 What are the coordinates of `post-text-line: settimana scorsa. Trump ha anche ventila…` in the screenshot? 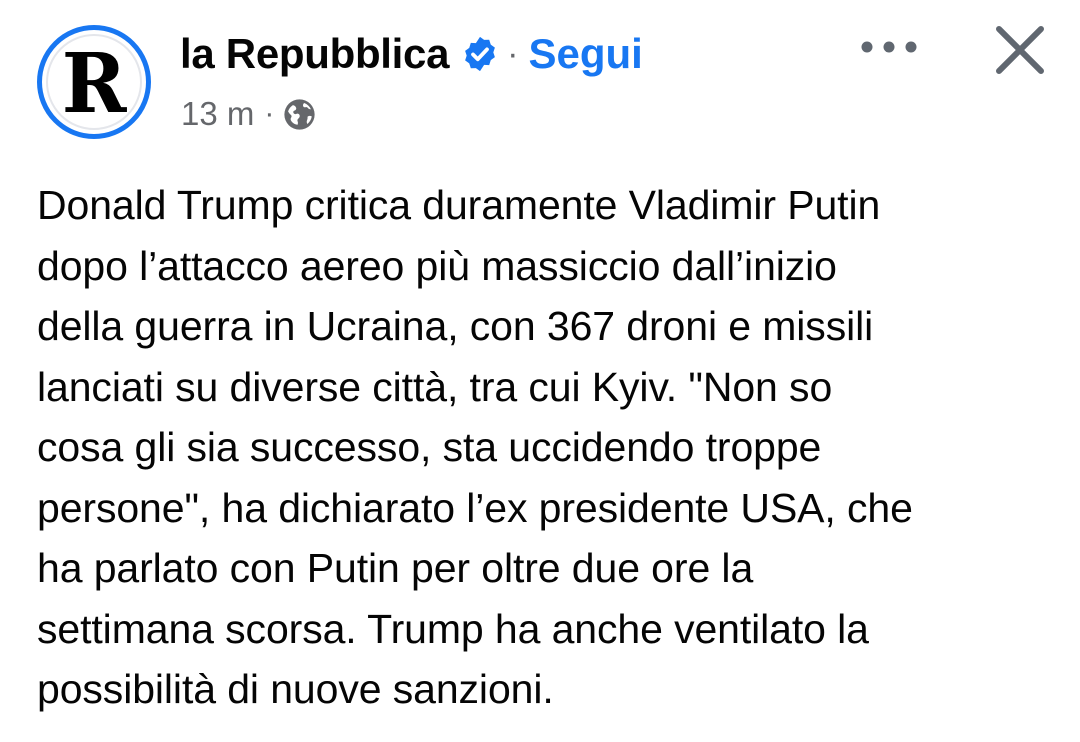 It's located at (453, 628).